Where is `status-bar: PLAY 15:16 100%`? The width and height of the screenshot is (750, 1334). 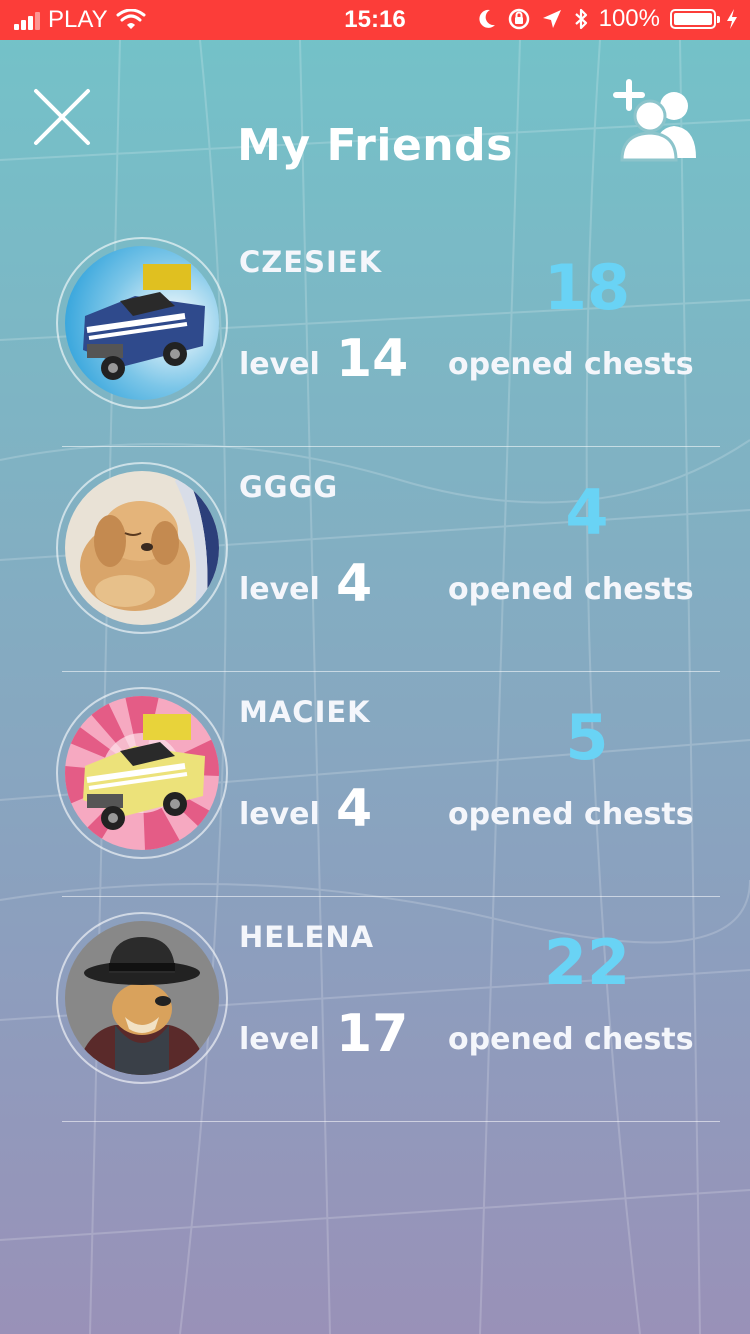
status-bar: PLAY 15:16 100% is located at coordinates (375, 20).